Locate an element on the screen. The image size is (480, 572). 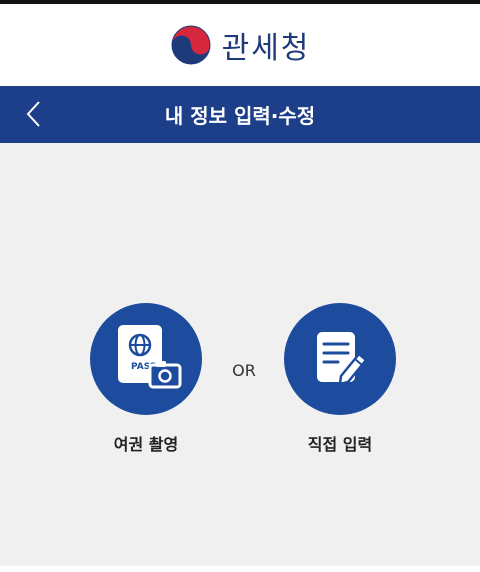
title-bar: 내 정보 입력·수정 is located at coordinates (240, 114).